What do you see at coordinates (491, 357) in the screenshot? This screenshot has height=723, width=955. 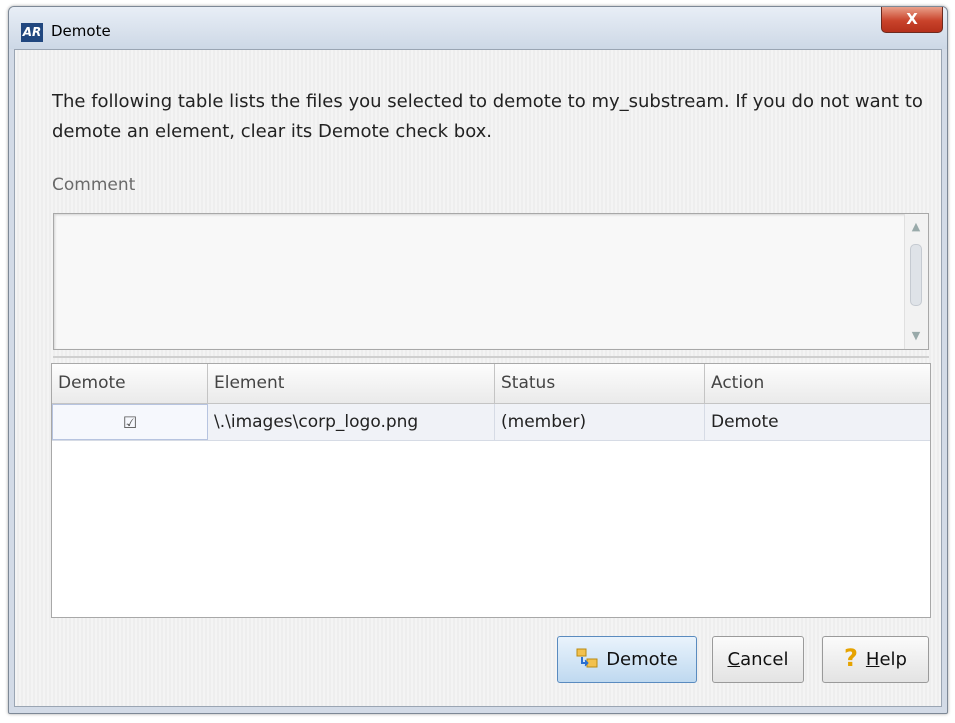 I see `divider` at bounding box center [491, 357].